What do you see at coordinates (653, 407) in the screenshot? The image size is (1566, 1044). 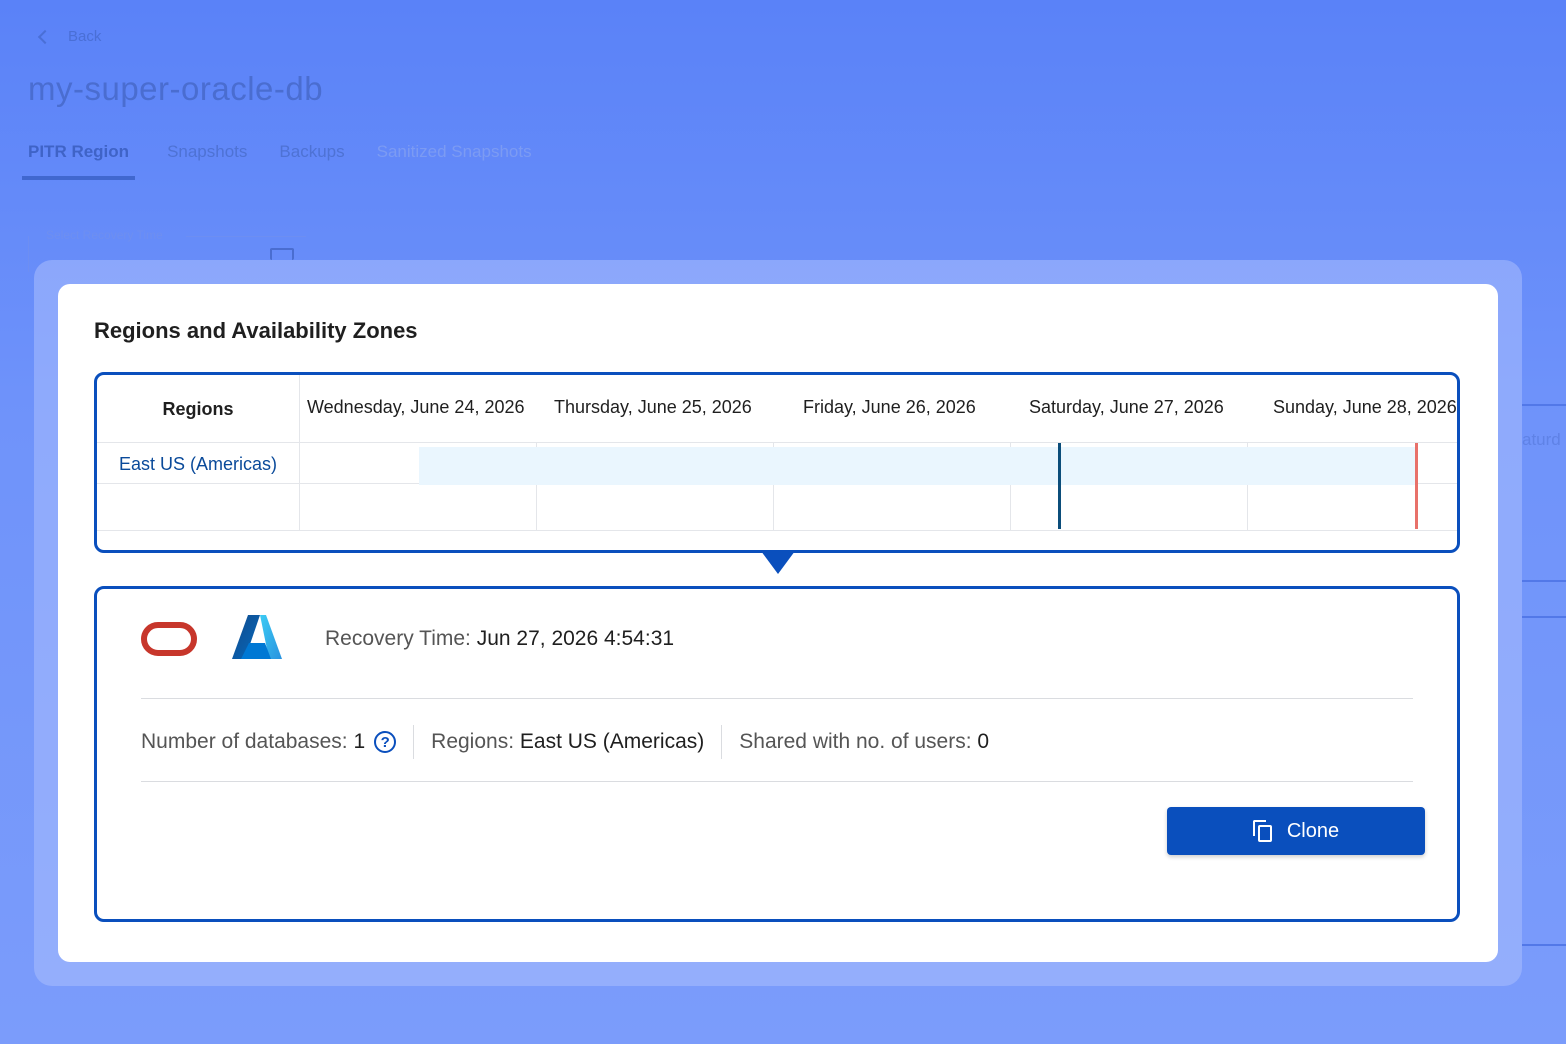 I see `day-header: Thursday, June 25, 2026` at bounding box center [653, 407].